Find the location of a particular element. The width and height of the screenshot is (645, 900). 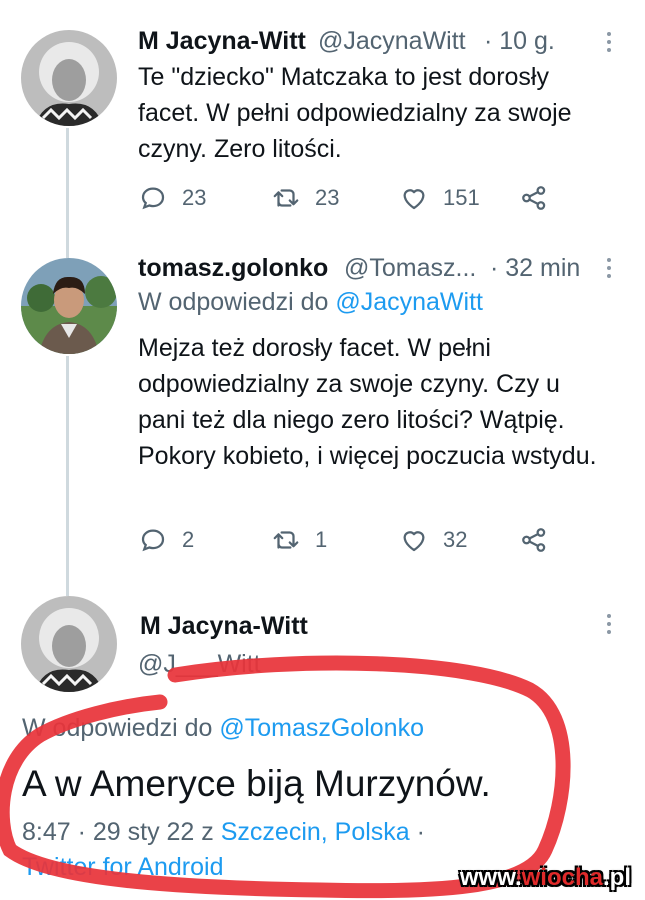

tweet3-text: A w Ameryce biją Murzynów. is located at coordinates (256, 783).